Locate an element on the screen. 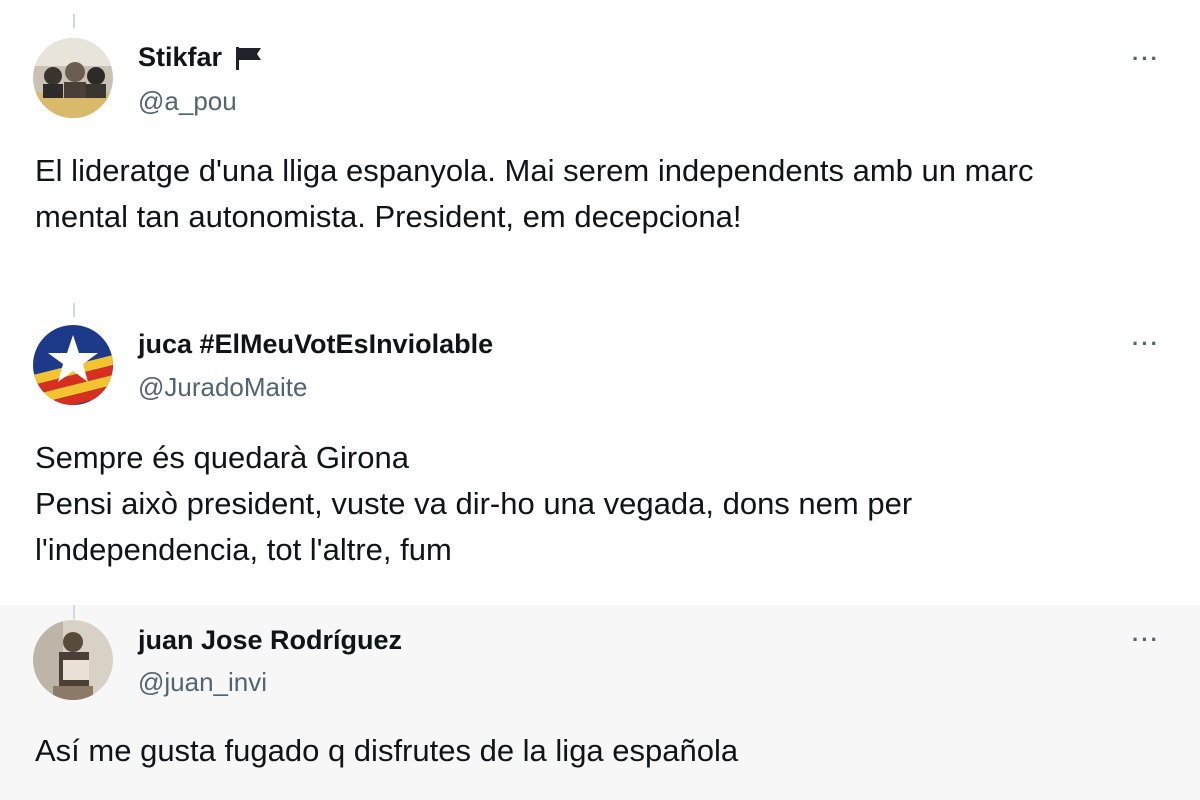 The image size is (1200, 800). display-name: juan Jose Rodríguez is located at coordinates (270, 640).